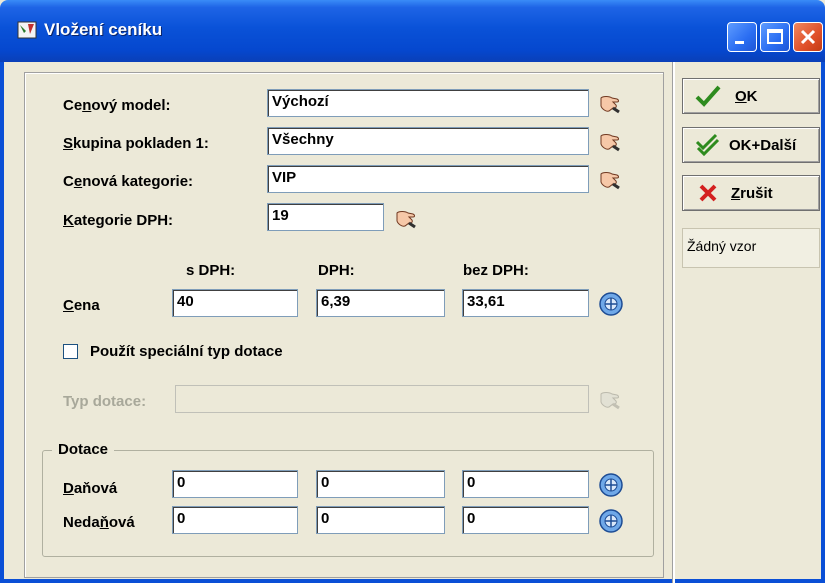 The width and height of the screenshot is (825, 583). What do you see at coordinates (103, 29) in the screenshot?
I see `window-title: Vložení ceníku` at bounding box center [103, 29].